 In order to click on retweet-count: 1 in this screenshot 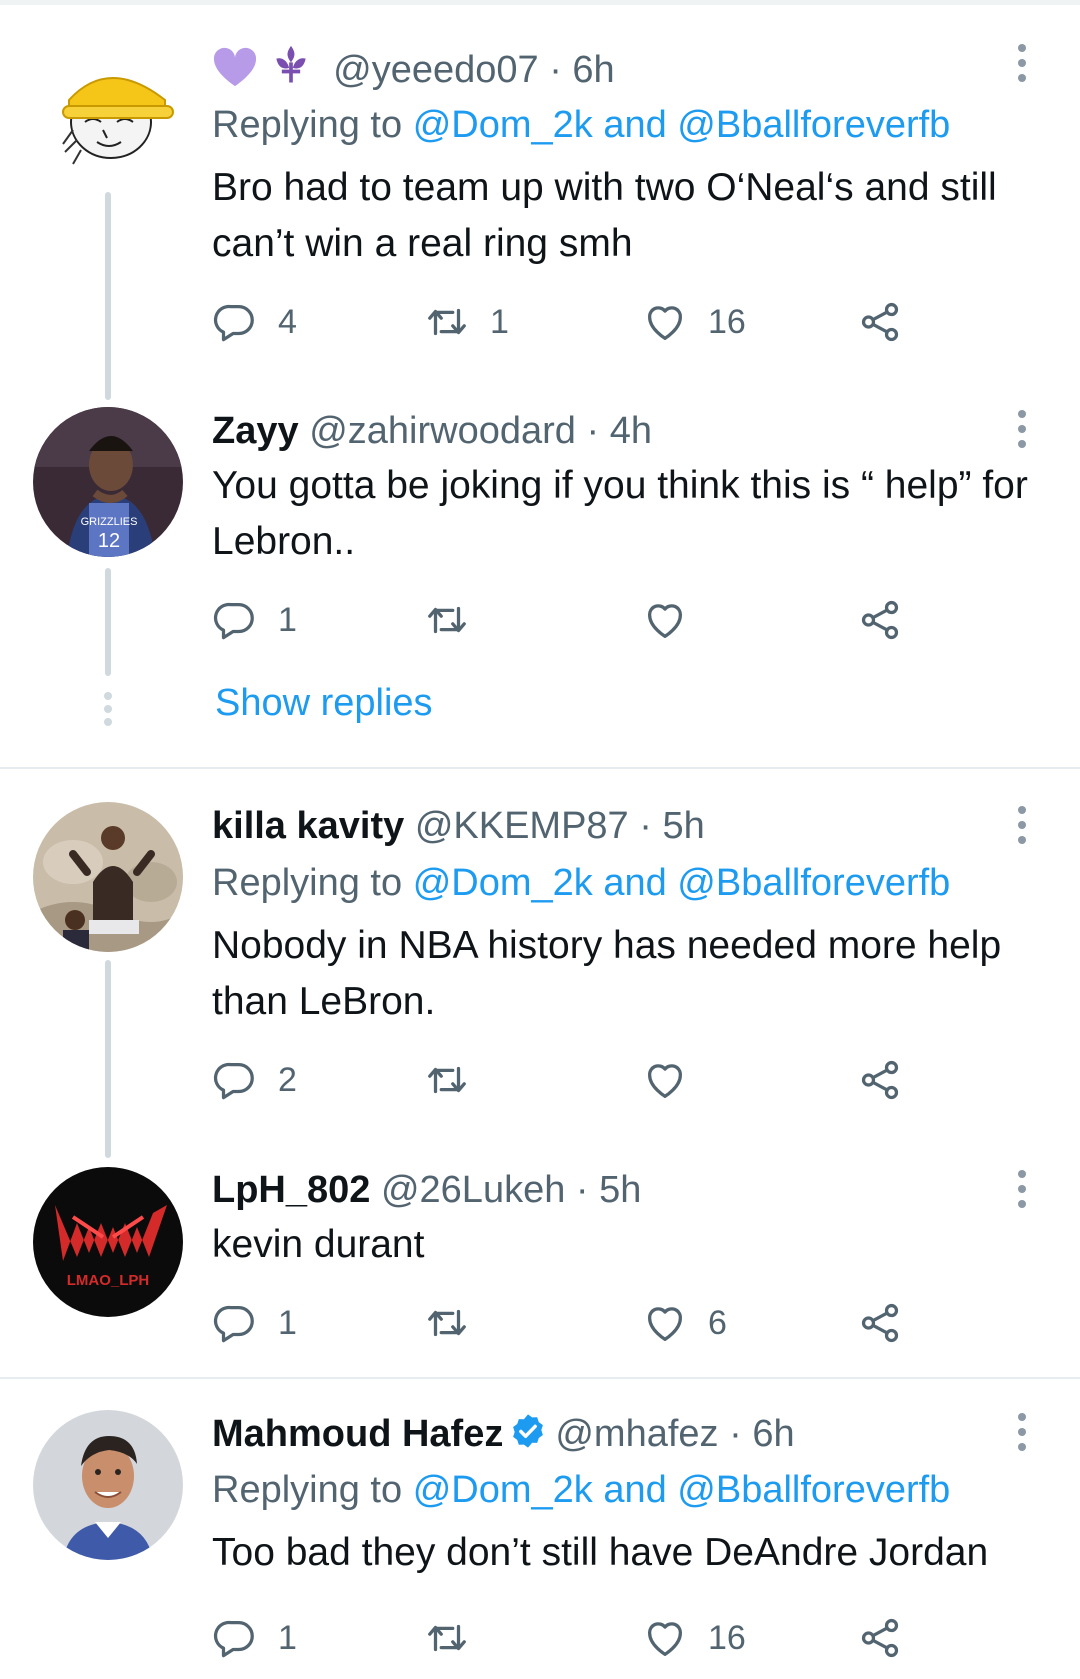, I will do `click(499, 321)`.